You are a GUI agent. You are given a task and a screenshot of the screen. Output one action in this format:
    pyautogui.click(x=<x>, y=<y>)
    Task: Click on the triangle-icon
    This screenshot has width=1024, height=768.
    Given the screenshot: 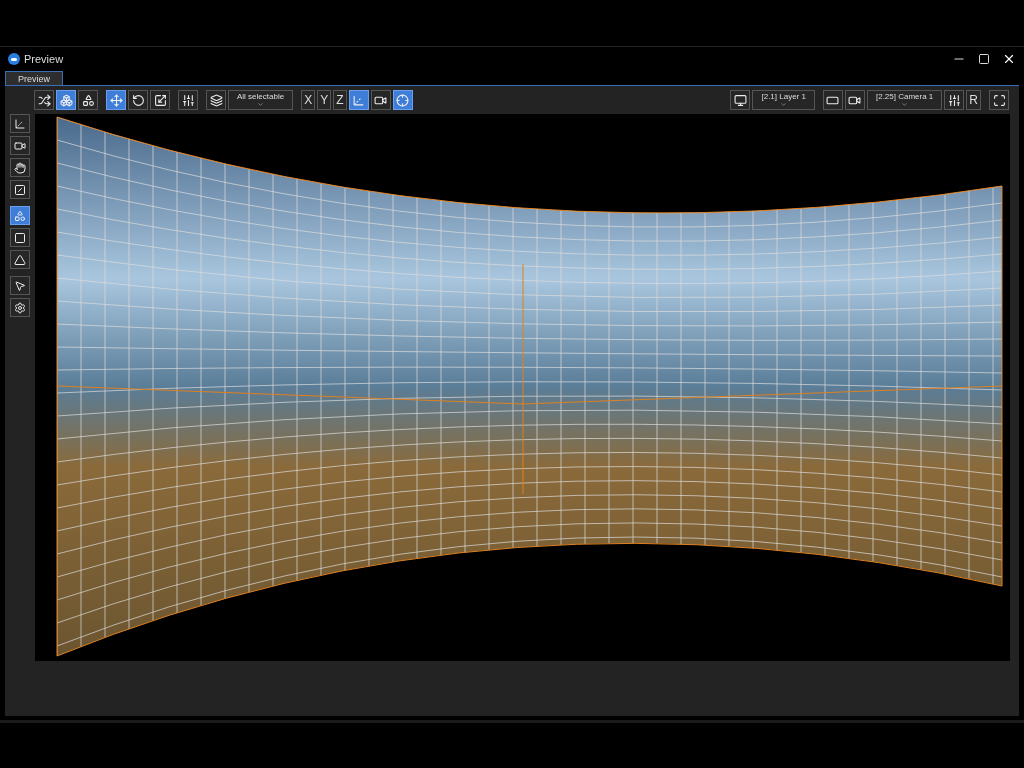 What is the action you would take?
    pyautogui.click(x=20, y=259)
    